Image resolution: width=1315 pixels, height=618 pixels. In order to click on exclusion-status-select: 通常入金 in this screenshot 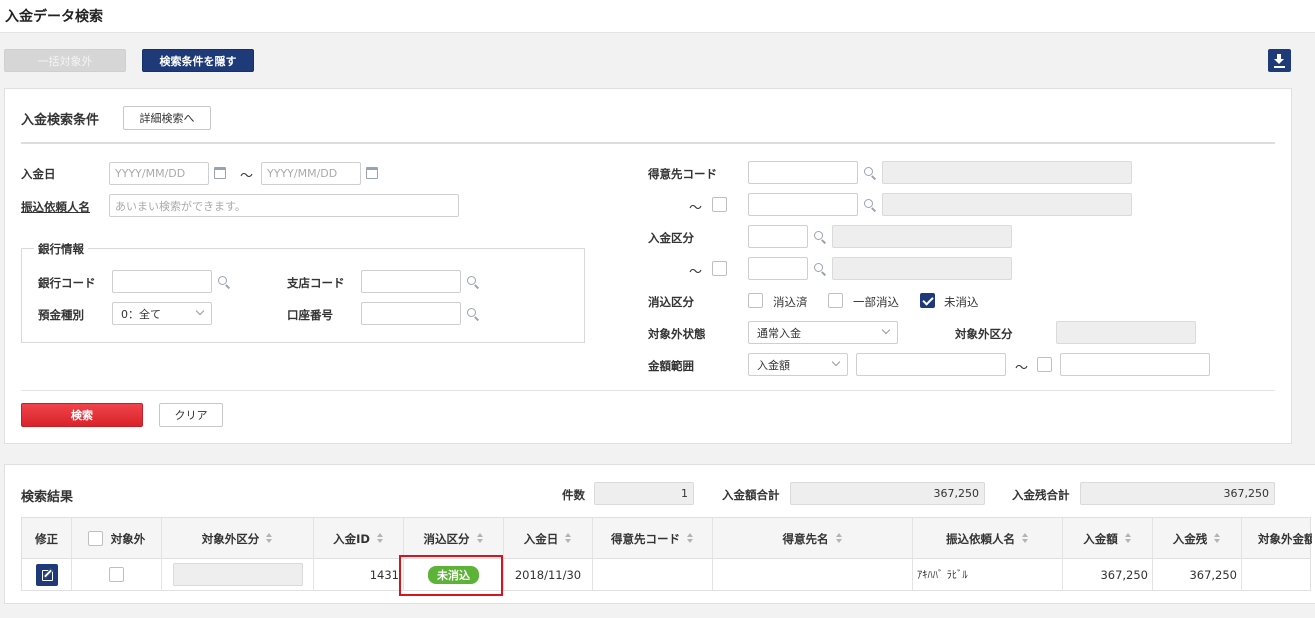, I will do `click(823, 332)`.